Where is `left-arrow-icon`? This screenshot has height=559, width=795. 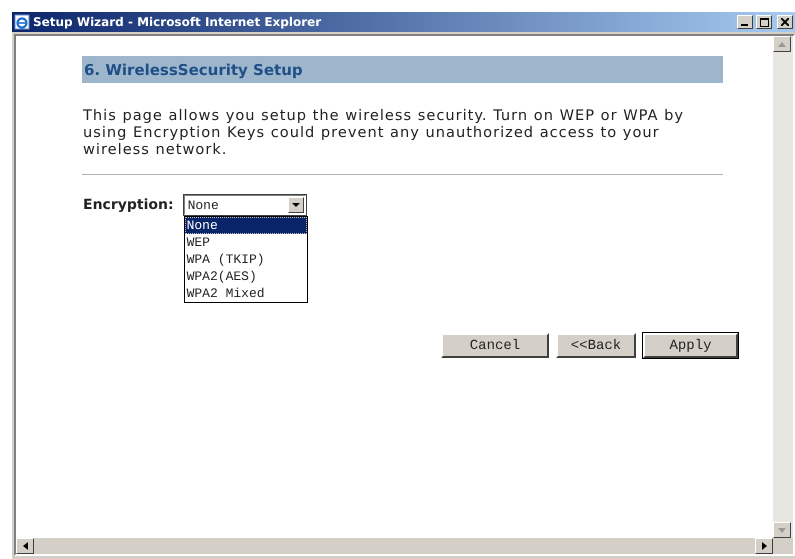 left-arrow-icon is located at coordinates (25, 546).